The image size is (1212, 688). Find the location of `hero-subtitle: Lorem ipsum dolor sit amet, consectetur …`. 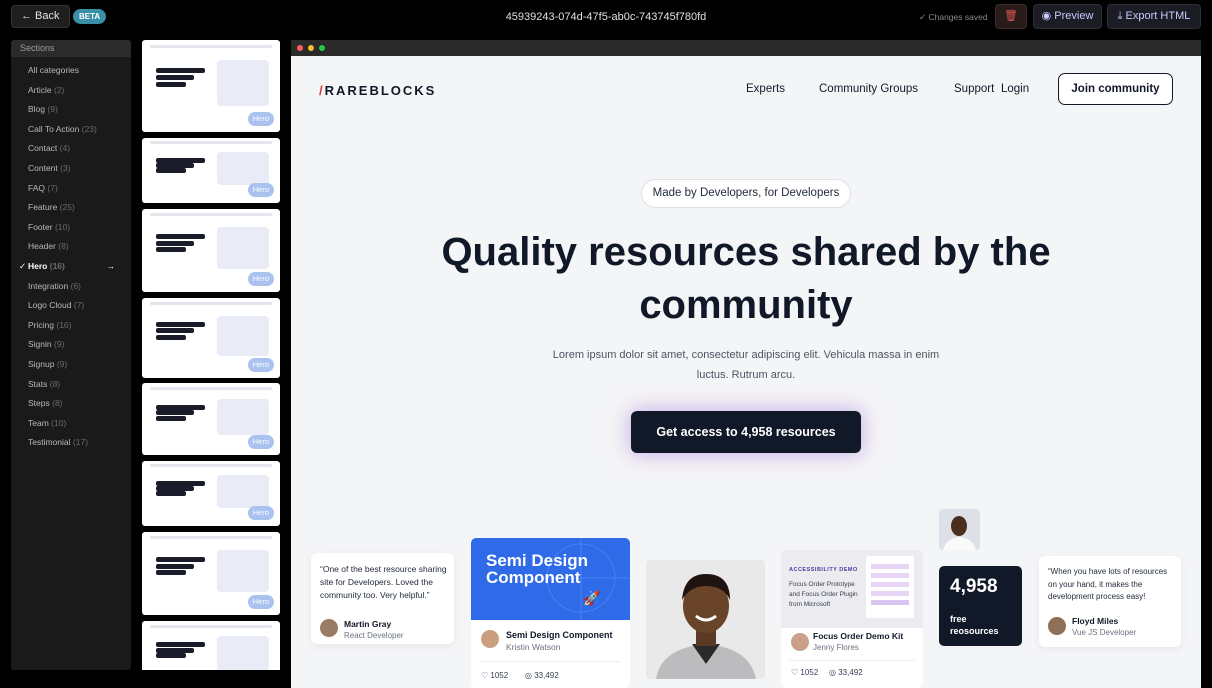

hero-subtitle: Lorem ipsum dolor sit amet, consectetur … is located at coordinates (746, 365).